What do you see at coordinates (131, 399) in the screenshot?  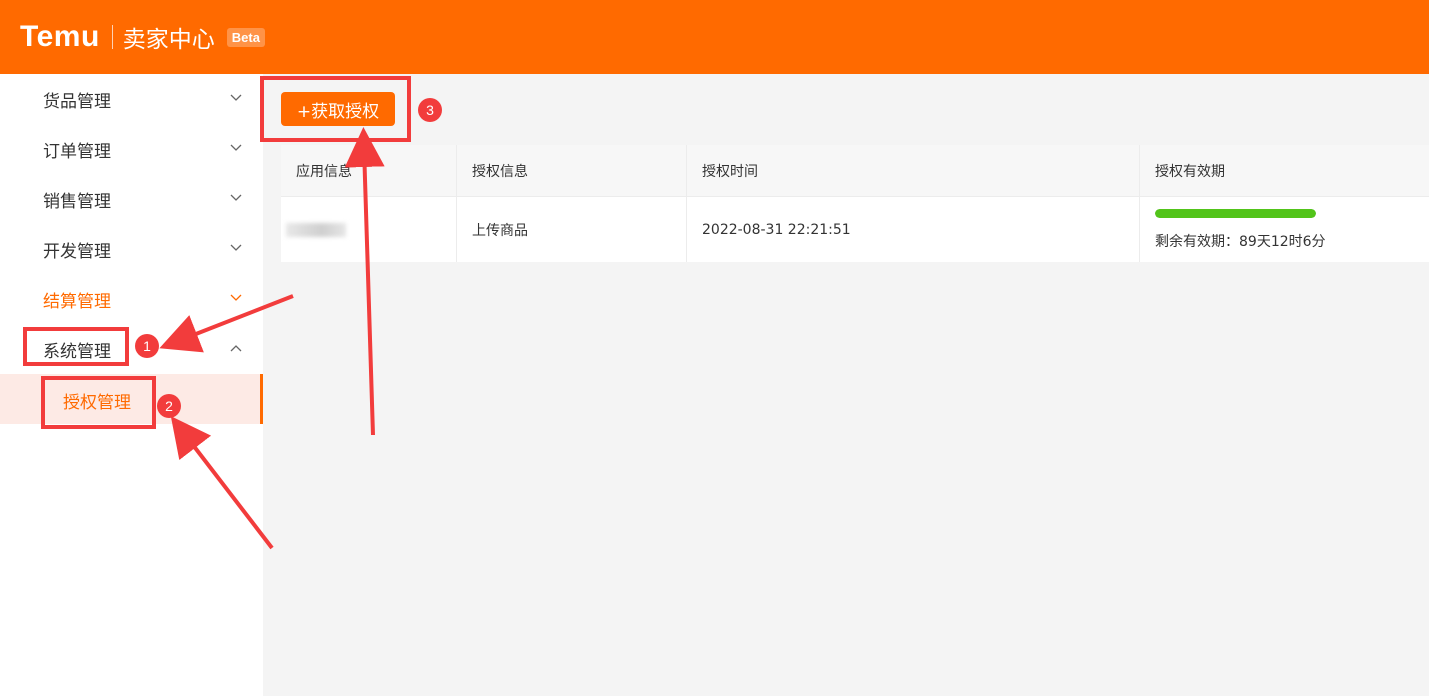 I see `sidebar-subitem-authorization: 授权管理` at bounding box center [131, 399].